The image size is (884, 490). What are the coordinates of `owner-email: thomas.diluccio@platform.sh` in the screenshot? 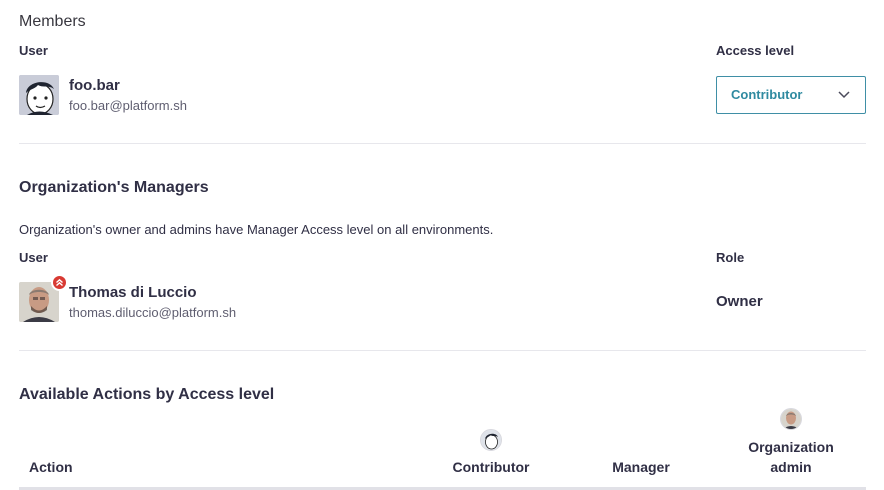 It's located at (153, 312).